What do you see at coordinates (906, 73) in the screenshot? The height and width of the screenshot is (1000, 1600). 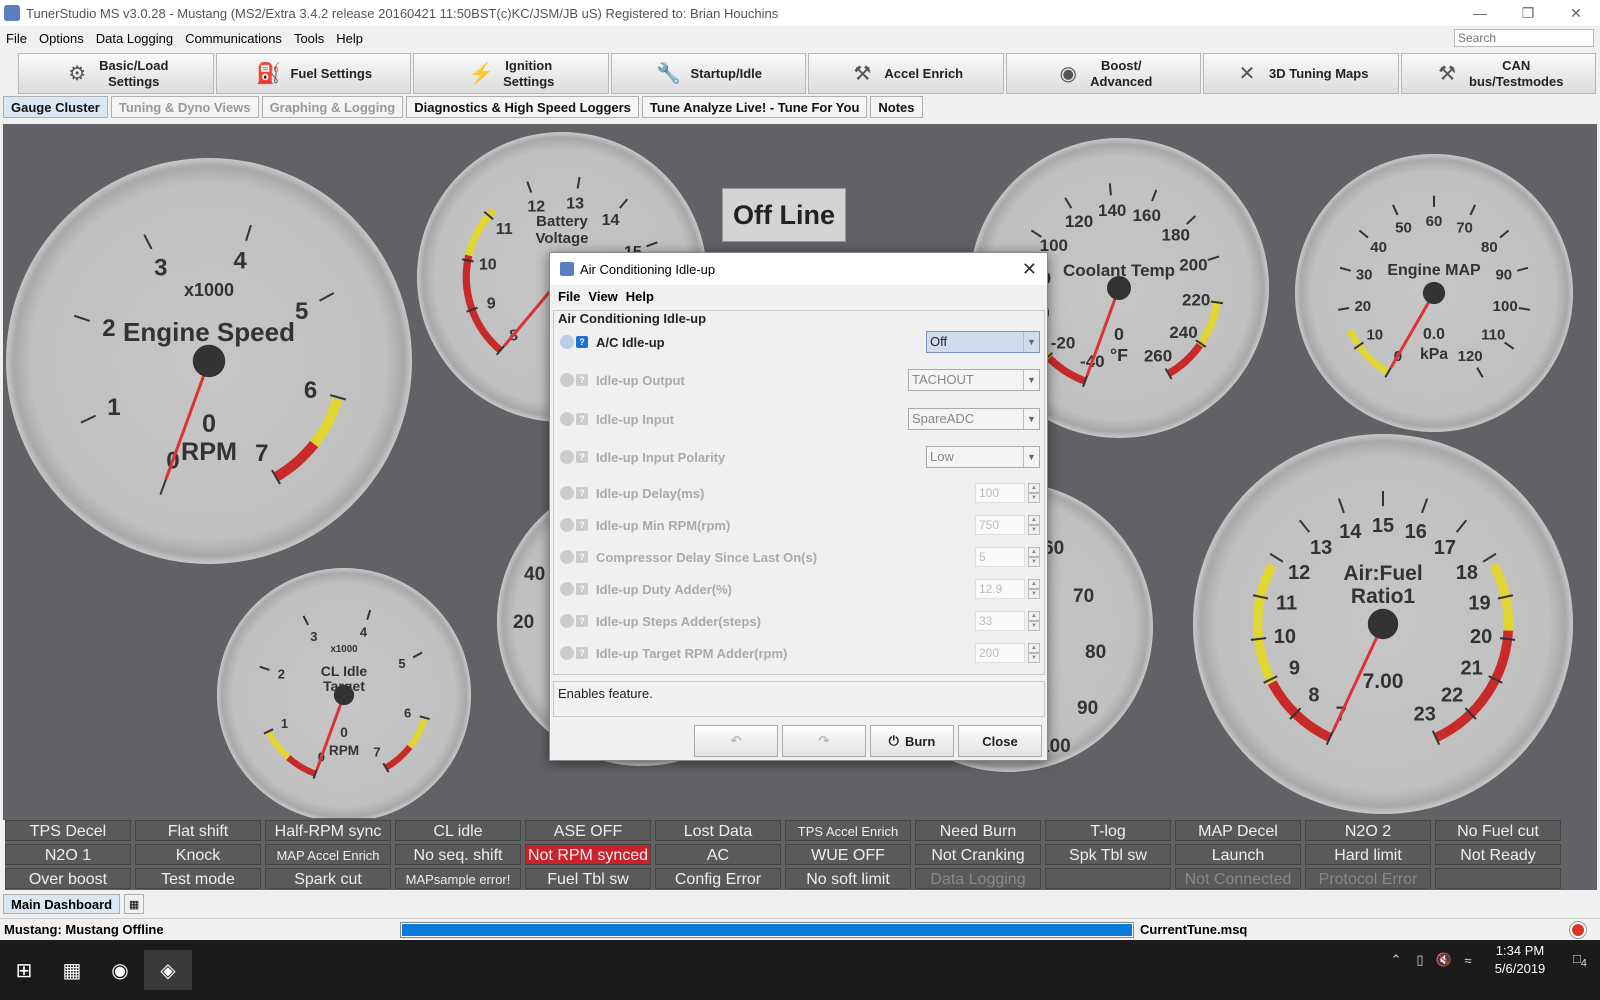 I see `toolbar-button-4: ⚒ Accel Enrich` at bounding box center [906, 73].